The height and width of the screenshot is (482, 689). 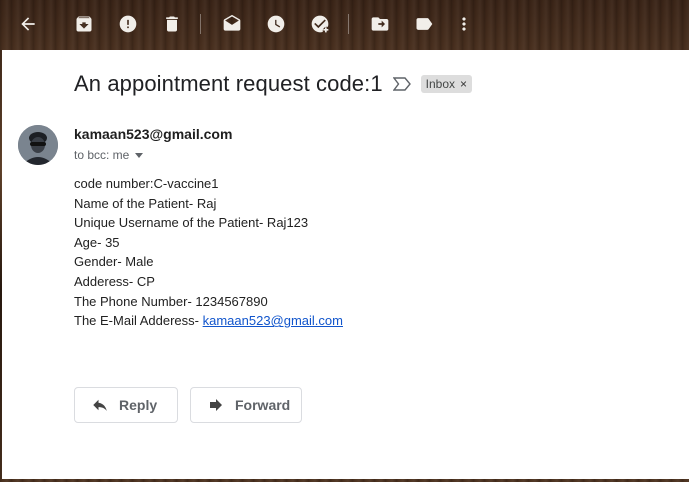 I want to click on sender-email: kamaan523@gmail.com, so click(x=153, y=134).